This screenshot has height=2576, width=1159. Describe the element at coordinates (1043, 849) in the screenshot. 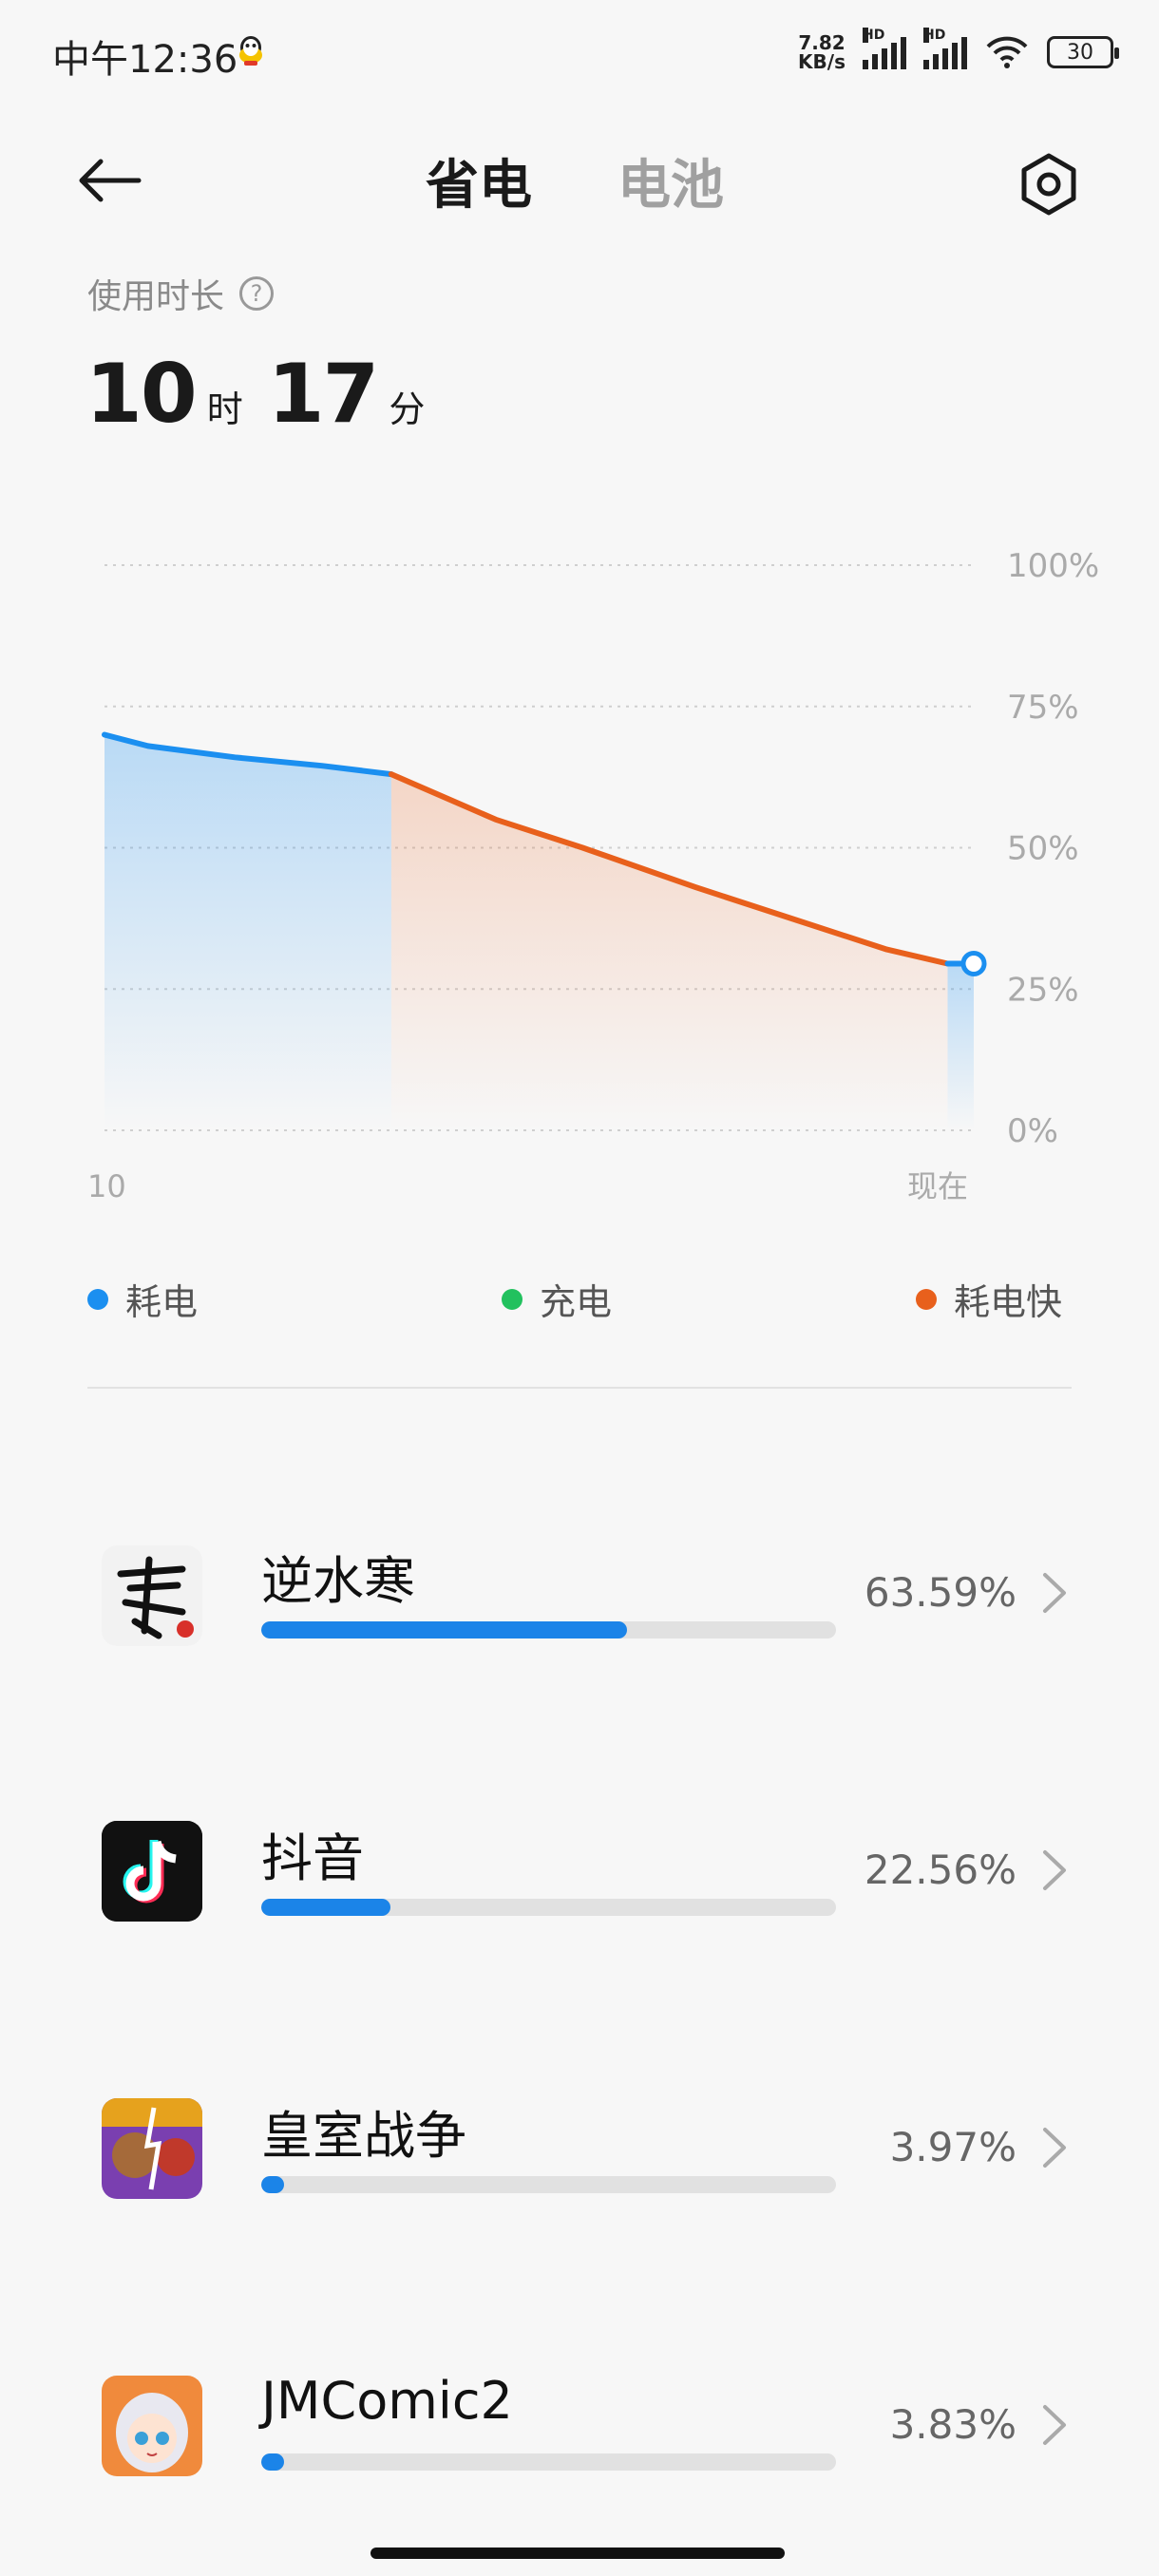

I see `y-tick-label: 50%` at that location.